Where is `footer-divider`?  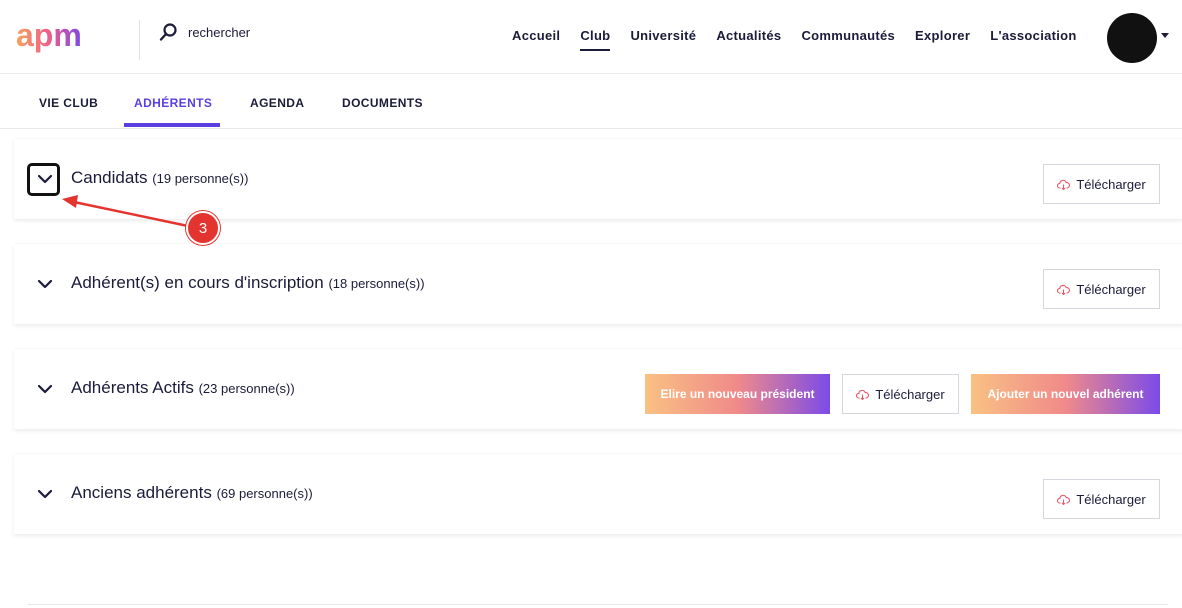
footer-divider is located at coordinates (598, 604).